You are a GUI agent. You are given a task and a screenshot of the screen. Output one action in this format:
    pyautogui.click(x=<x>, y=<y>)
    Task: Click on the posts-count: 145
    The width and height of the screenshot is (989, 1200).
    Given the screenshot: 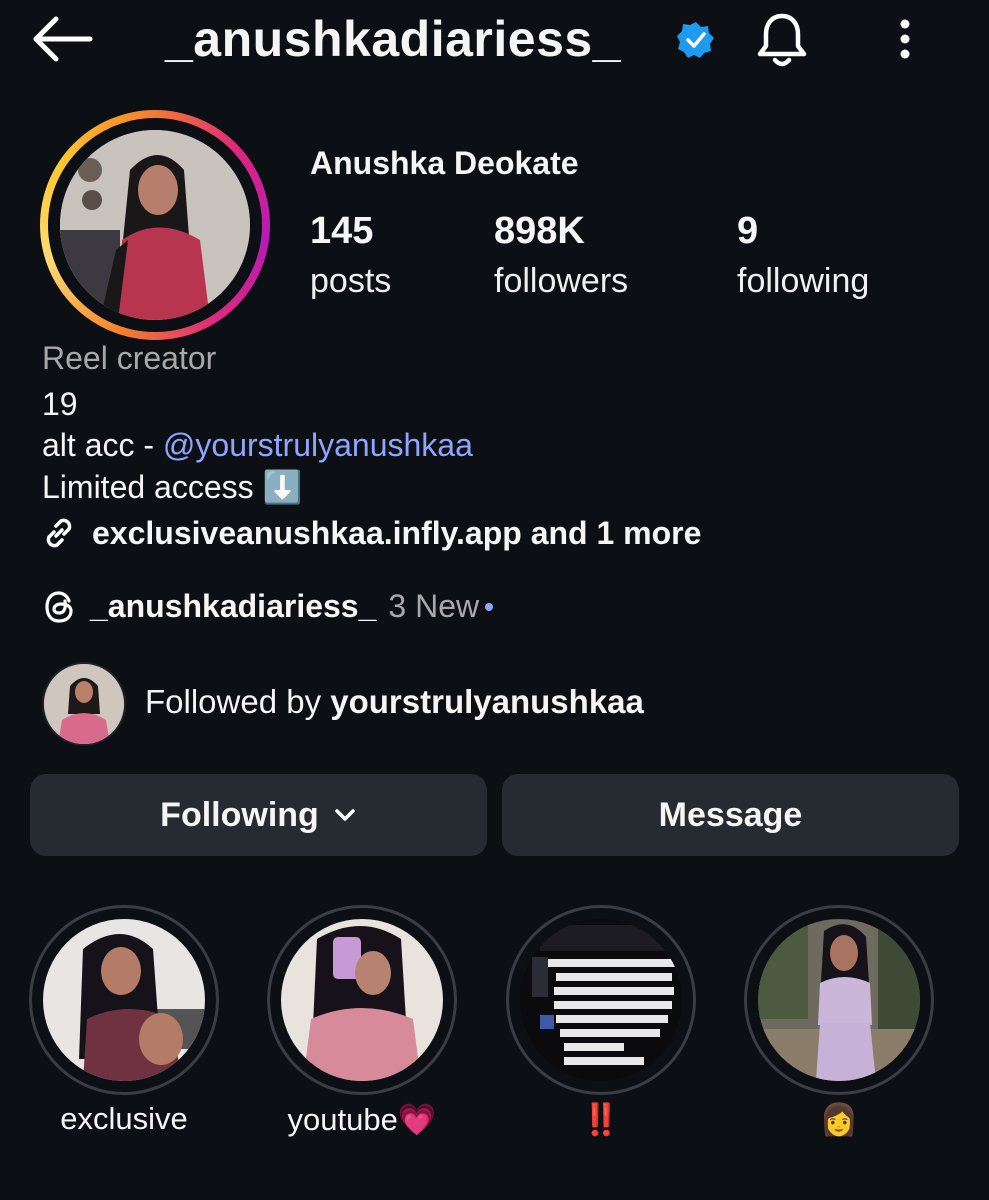 What is the action you would take?
    pyautogui.click(x=341, y=231)
    